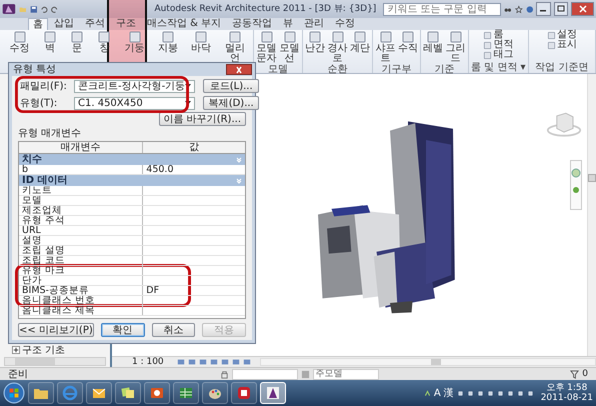 This screenshot has height=406, width=596. I want to click on dialog-button: << 미리보기(P), so click(56, 330).